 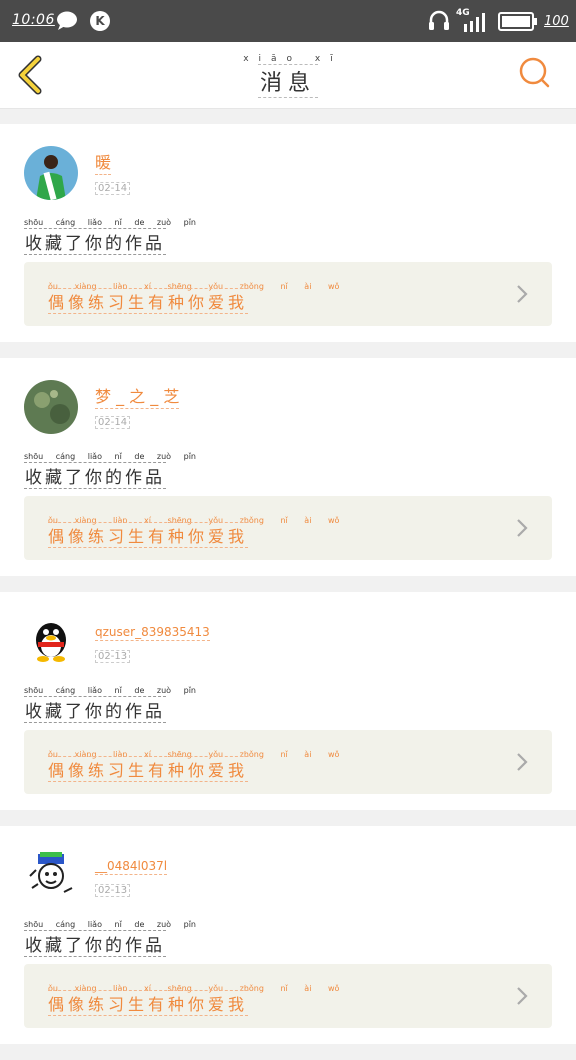 What do you see at coordinates (474, 22) in the screenshot?
I see `signal-icon` at bounding box center [474, 22].